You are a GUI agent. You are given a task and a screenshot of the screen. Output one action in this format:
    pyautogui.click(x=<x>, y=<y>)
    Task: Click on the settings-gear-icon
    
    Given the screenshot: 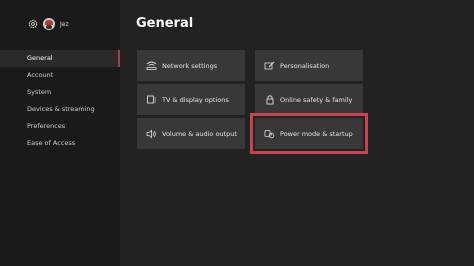 What is the action you would take?
    pyautogui.click(x=32, y=24)
    